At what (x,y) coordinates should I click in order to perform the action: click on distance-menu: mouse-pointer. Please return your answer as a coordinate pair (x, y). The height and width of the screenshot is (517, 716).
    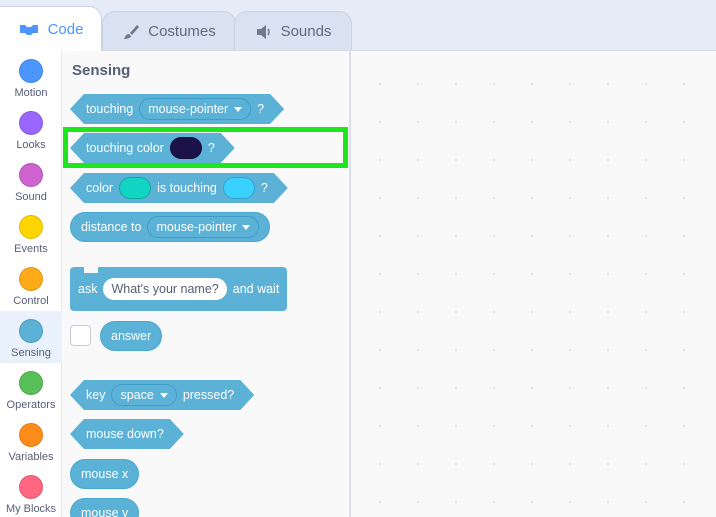
    Looking at the image, I should click on (203, 227).